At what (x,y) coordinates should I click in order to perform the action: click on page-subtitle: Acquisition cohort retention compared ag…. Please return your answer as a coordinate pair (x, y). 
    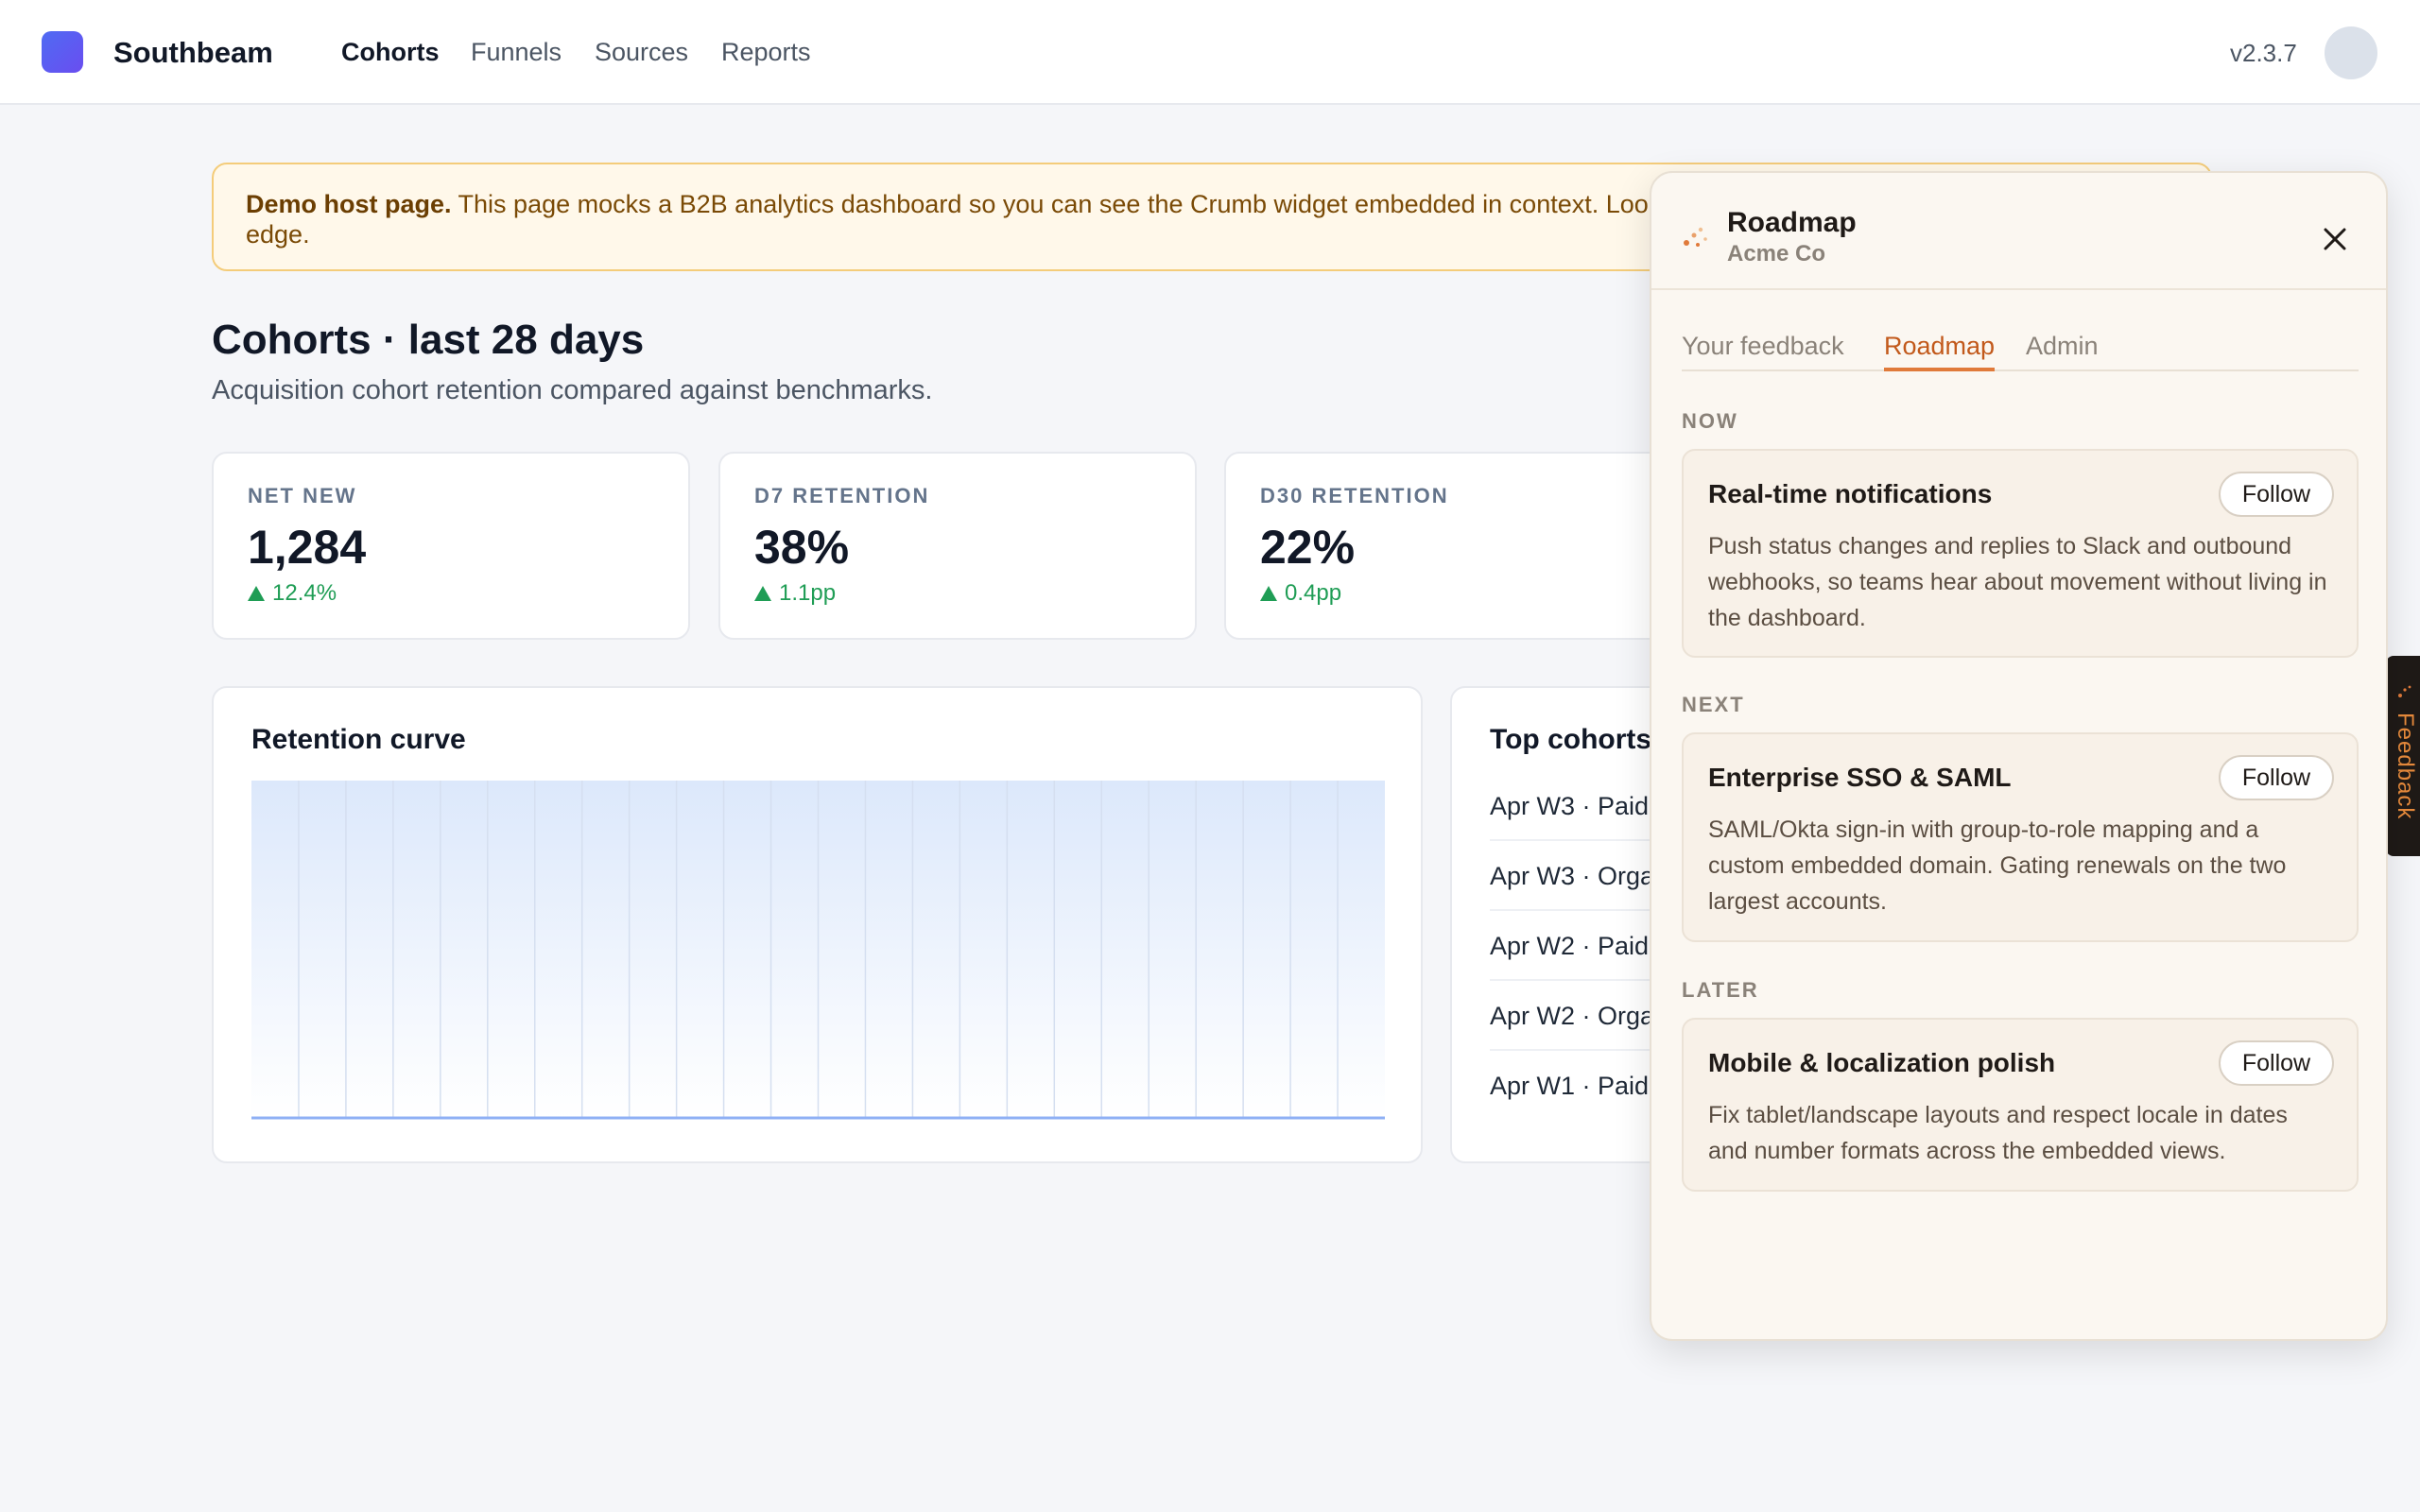
    Looking at the image, I should click on (572, 390).